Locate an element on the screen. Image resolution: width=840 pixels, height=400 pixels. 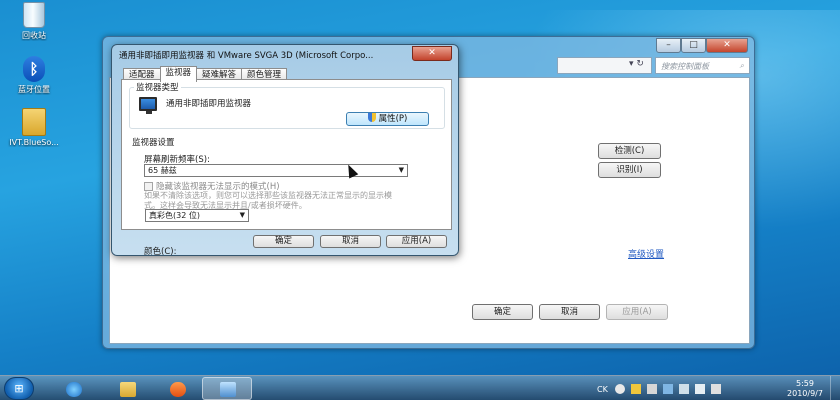
taskbar-ie is located at coordinates (73, 388).